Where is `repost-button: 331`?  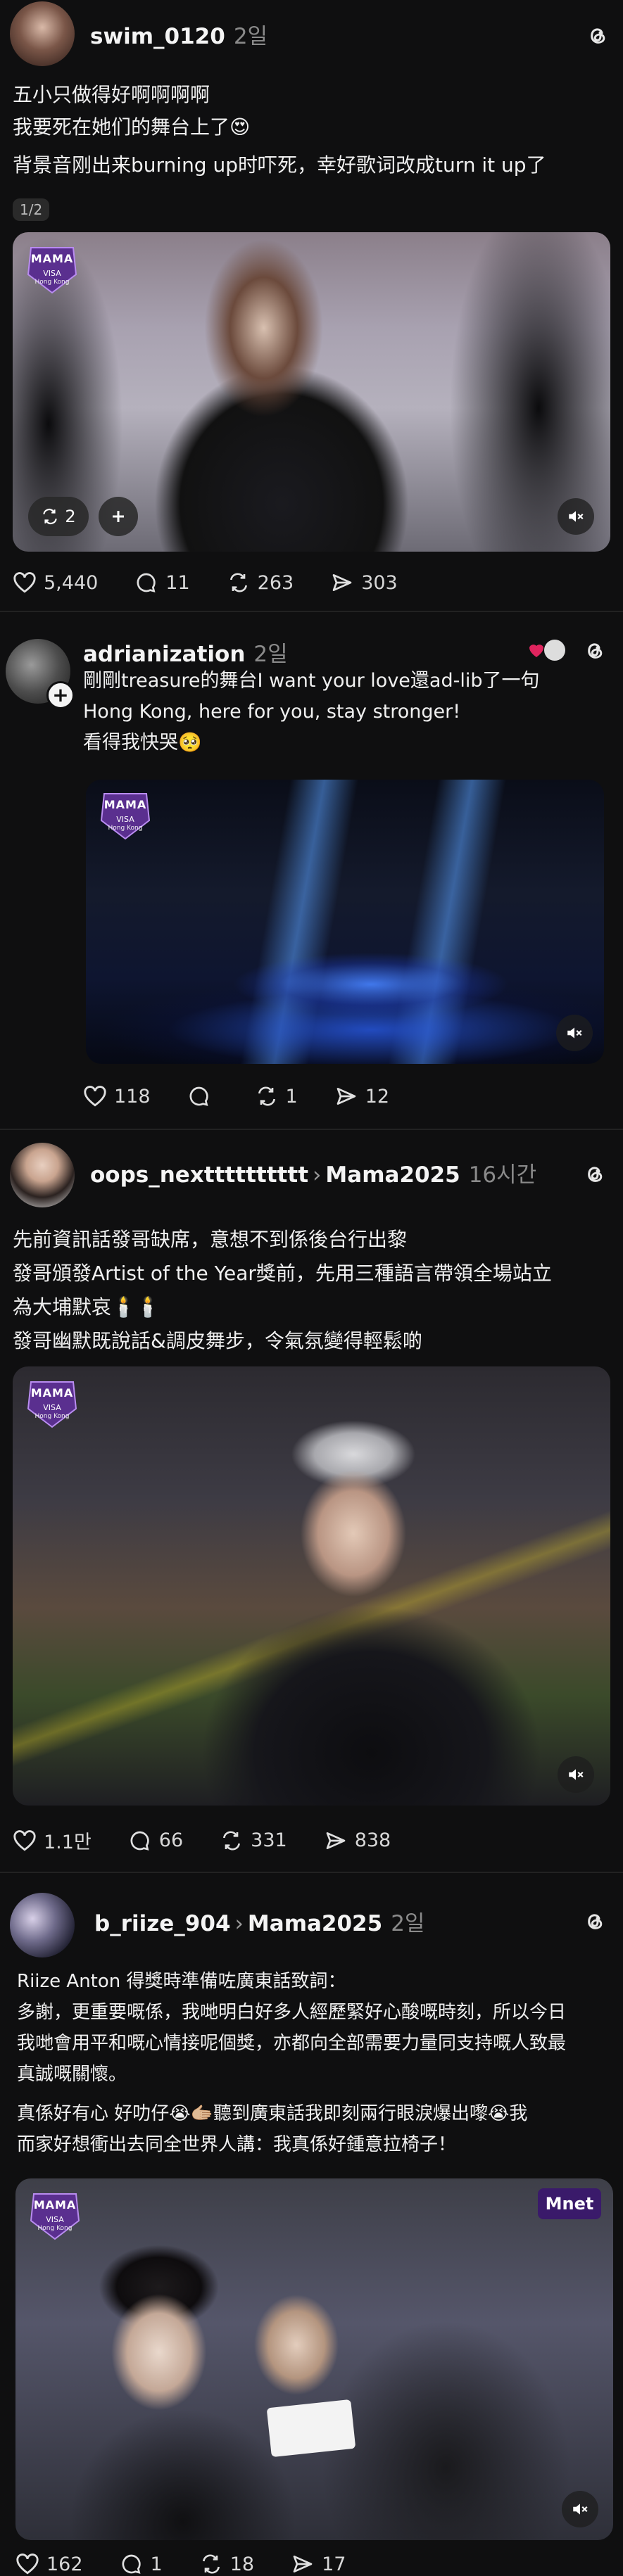 repost-button: 331 is located at coordinates (254, 1840).